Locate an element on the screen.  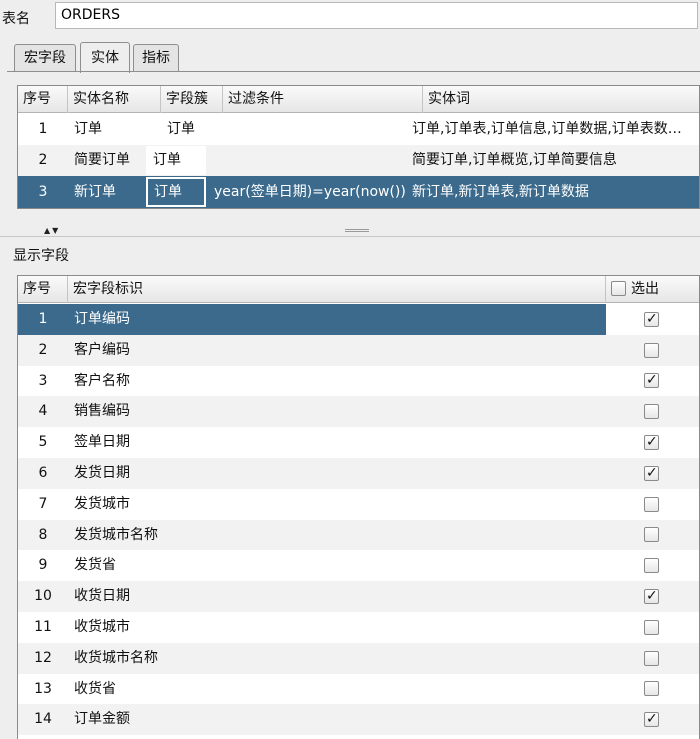
row-field-name: 发货城市 is located at coordinates (102, 503).